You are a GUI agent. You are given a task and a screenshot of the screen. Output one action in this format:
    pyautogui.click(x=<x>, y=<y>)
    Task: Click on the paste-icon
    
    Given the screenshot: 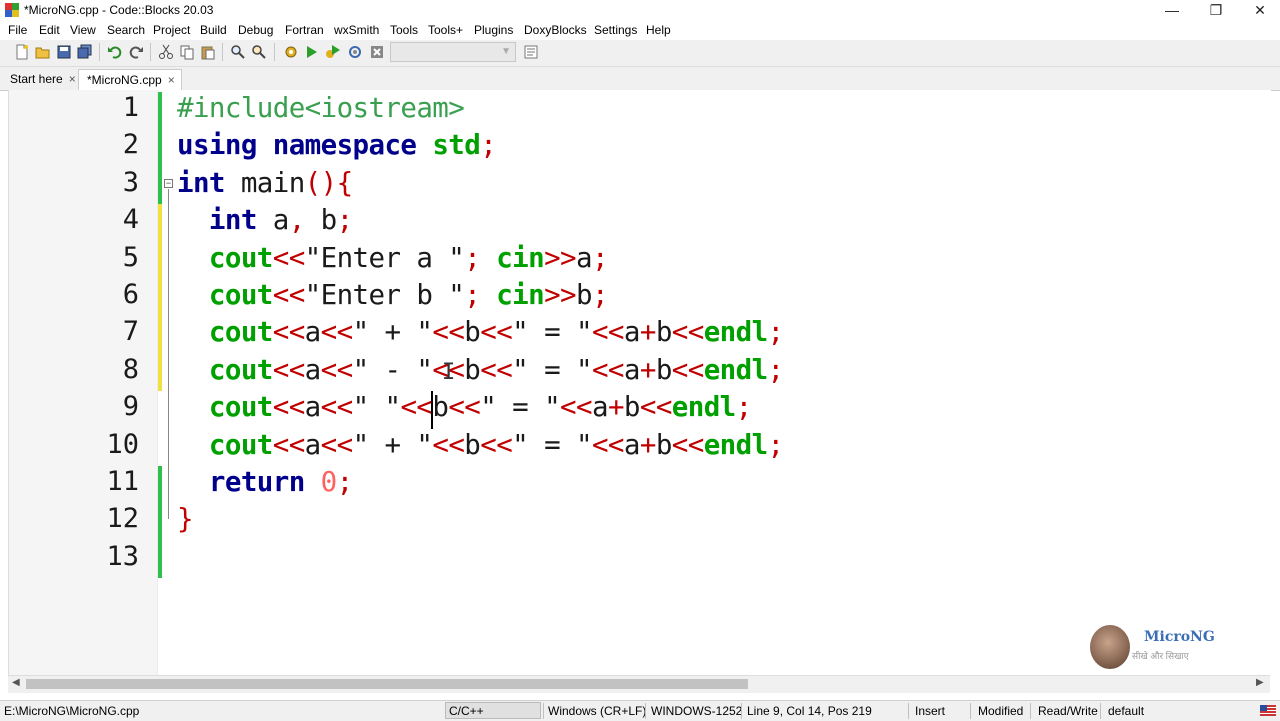 What is the action you would take?
    pyautogui.click(x=208, y=52)
    